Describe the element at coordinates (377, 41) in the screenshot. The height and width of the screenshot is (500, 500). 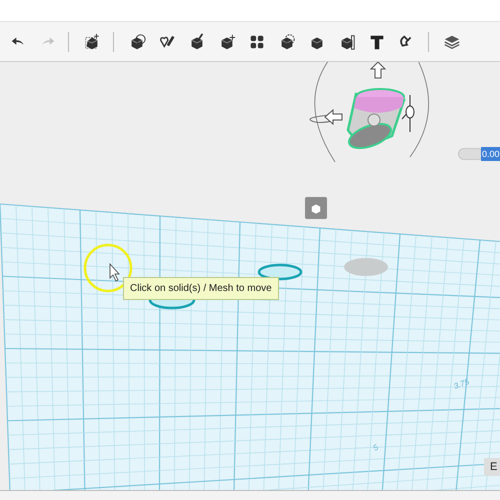
I see `text-tool-icon` at that location.